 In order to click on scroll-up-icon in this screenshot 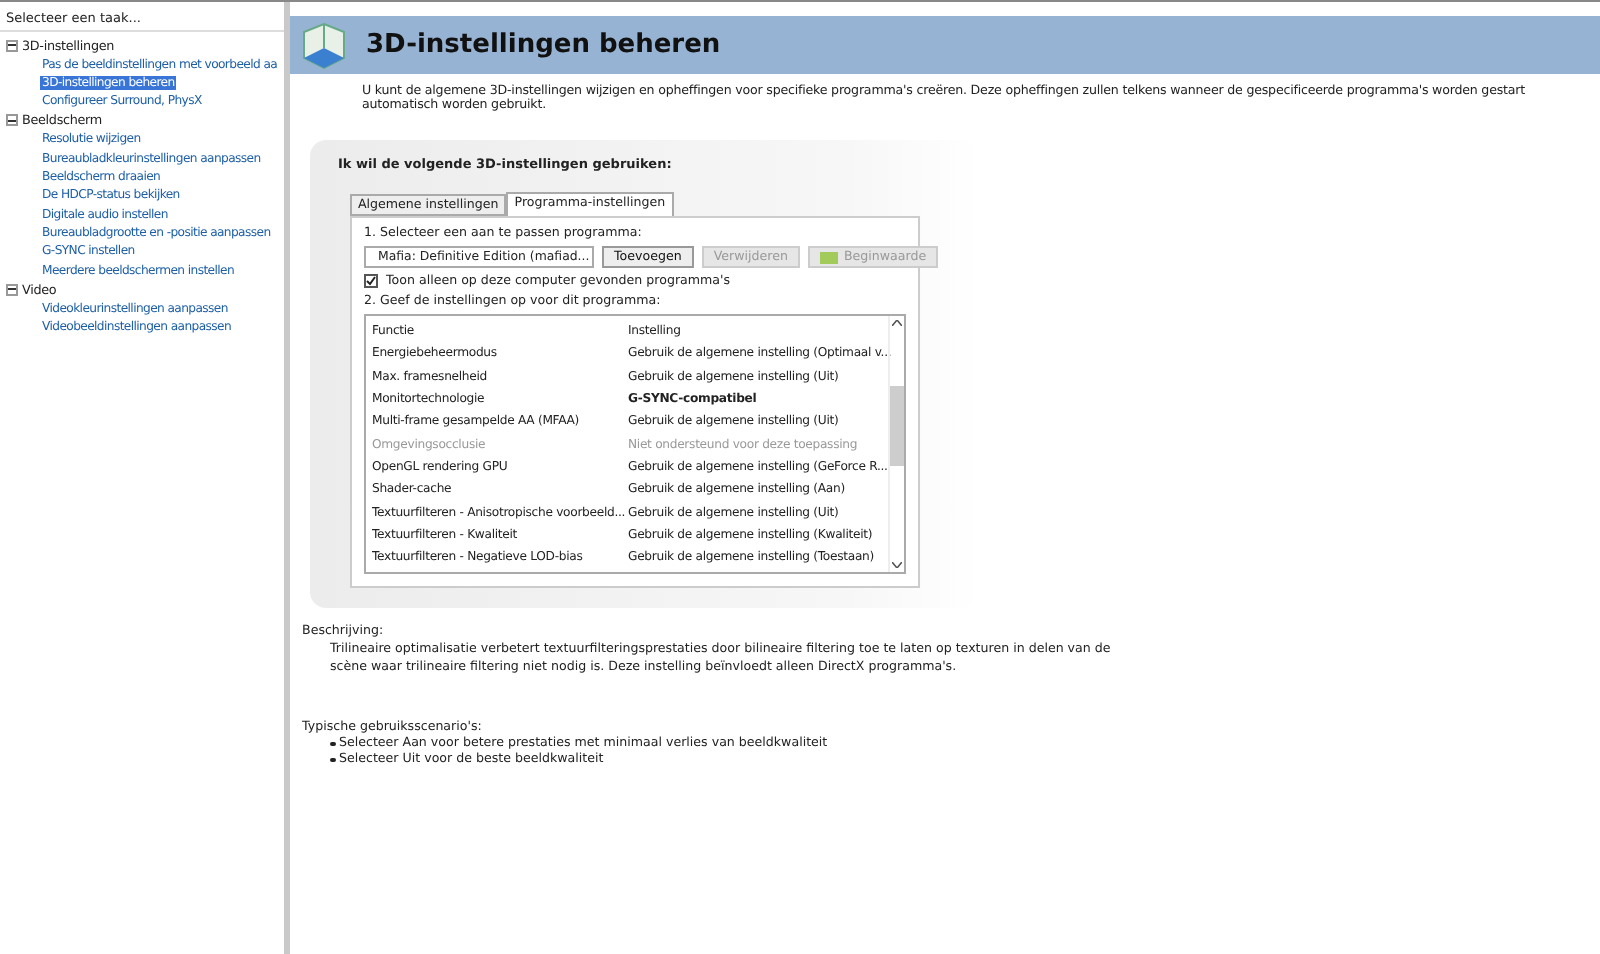, I will do `click(897, 323)`.